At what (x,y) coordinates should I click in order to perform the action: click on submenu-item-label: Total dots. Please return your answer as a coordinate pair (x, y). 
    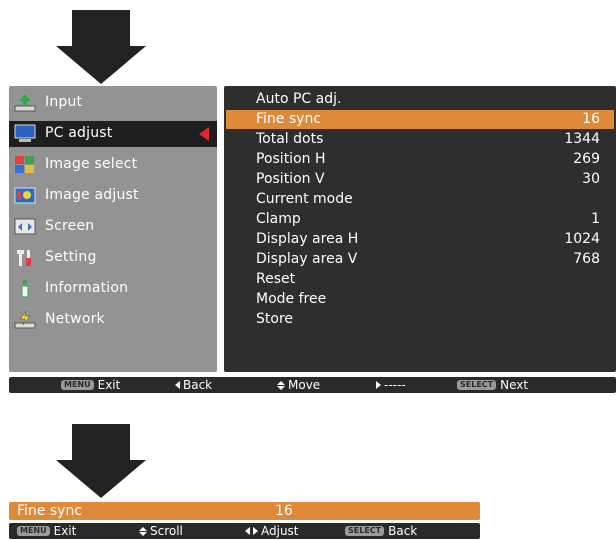
    Looking at the image, I should click on (290, 139).